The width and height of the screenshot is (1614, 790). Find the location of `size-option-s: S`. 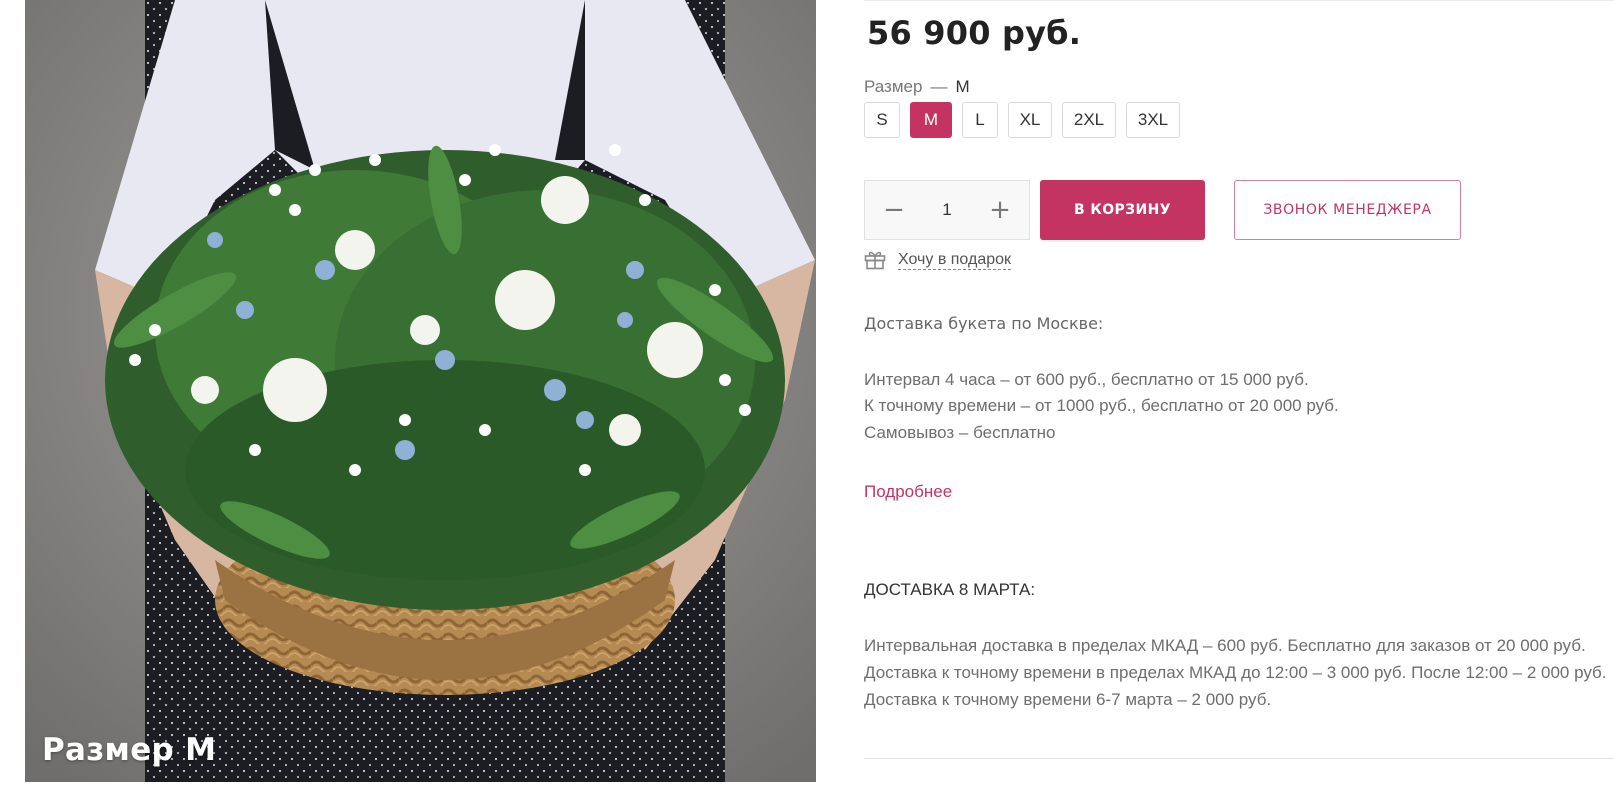

size-option-s: S is located at coordinates (882, 120).